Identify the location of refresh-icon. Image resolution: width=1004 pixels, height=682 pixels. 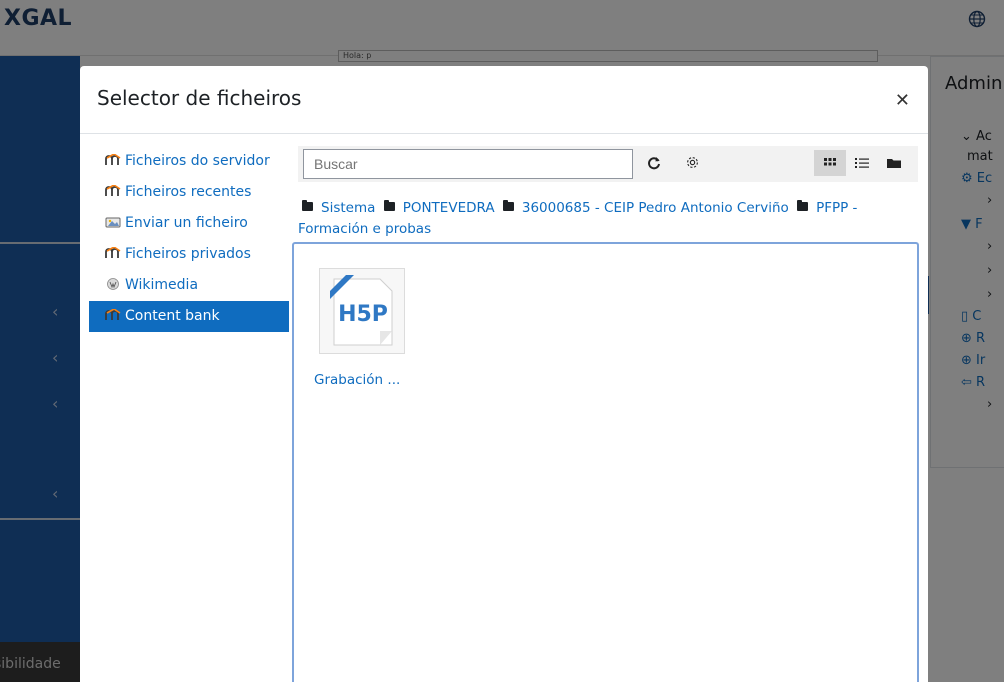
(654, 163).